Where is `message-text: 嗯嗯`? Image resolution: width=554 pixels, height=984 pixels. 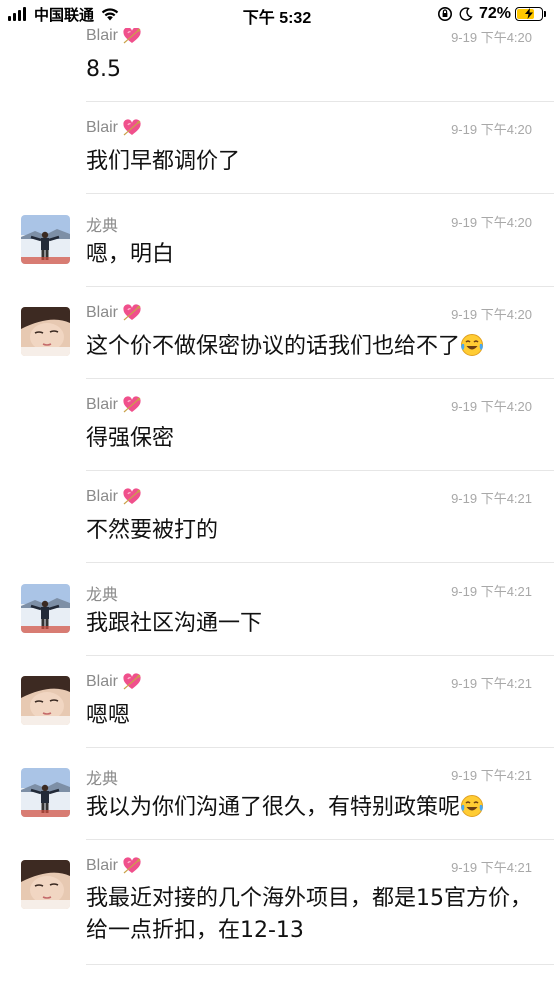 message-text: 嗯嗯 is located at coordinates (310, 716).